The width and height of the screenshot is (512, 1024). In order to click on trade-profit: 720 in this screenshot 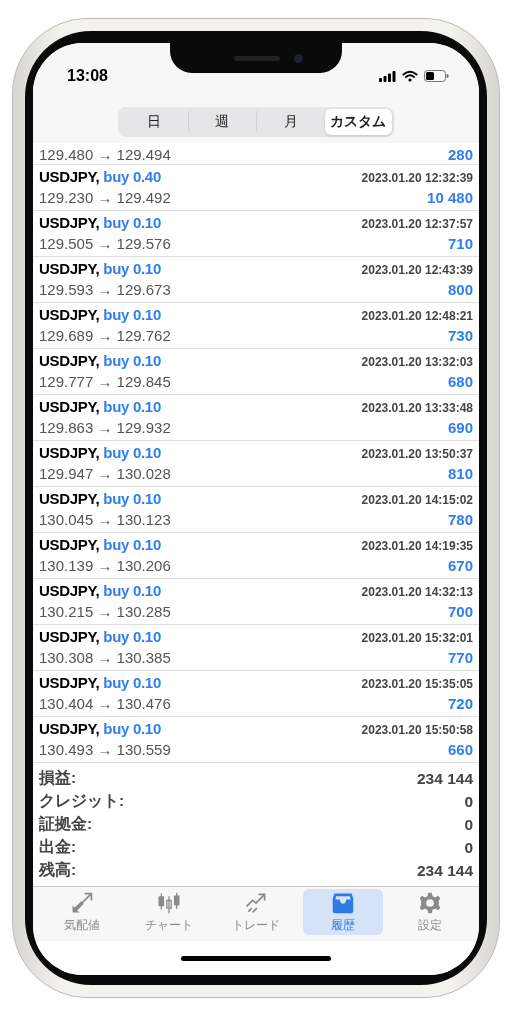, I will do `click(460, 703)`.